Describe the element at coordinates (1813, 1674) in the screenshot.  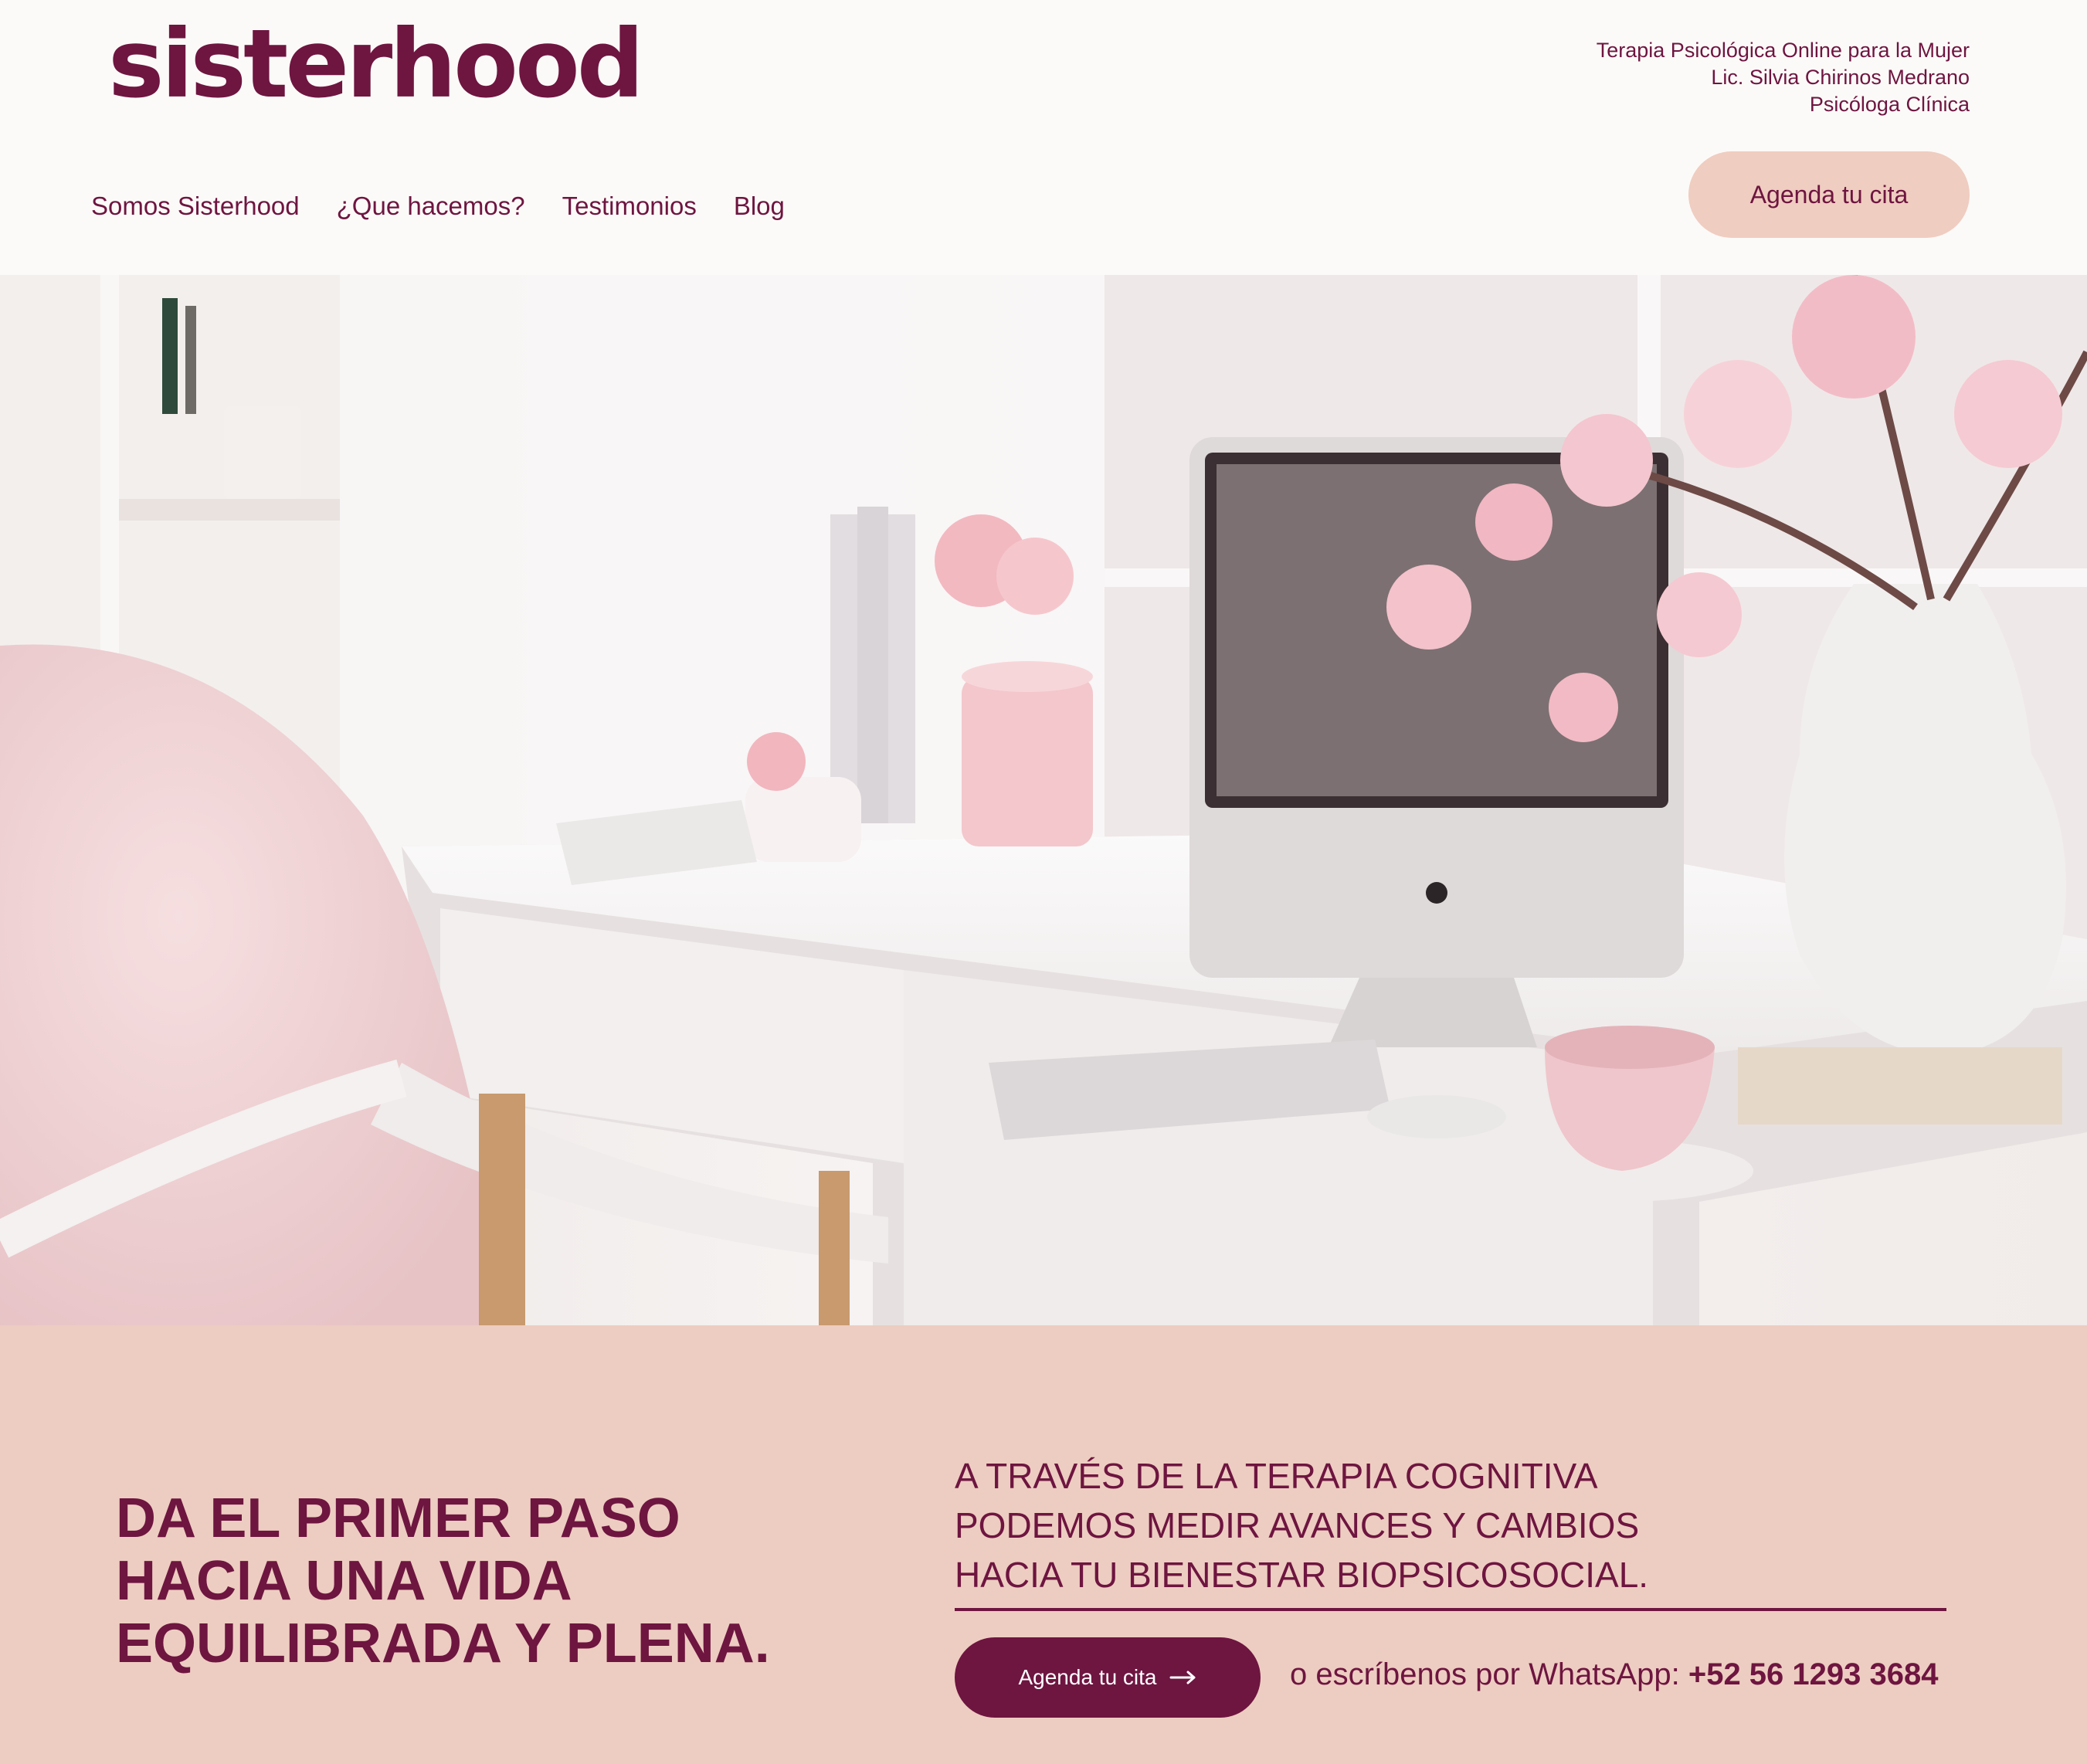
I see `whatsapp-phone-link: +52 56 1293 3684` at that location.